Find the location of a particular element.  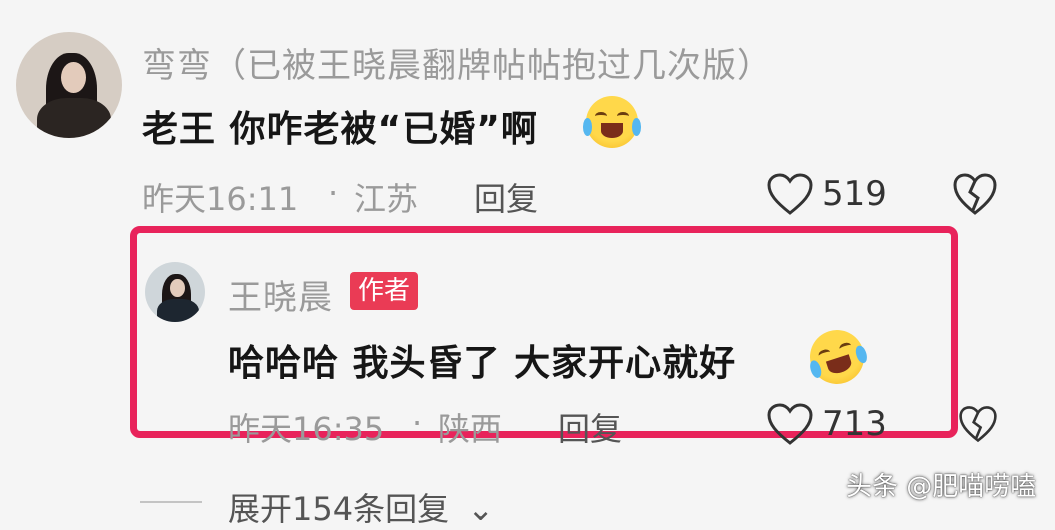

comment-username: 弯弯（已被王晓晨翻牌帖帖抱过几次版） is located at coordinates (457, 62).